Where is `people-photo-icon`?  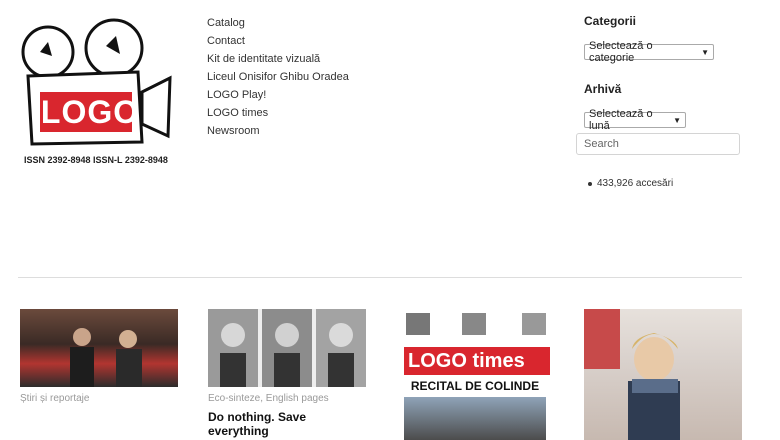 people-photo-icon is located at coordinates (106, 357).